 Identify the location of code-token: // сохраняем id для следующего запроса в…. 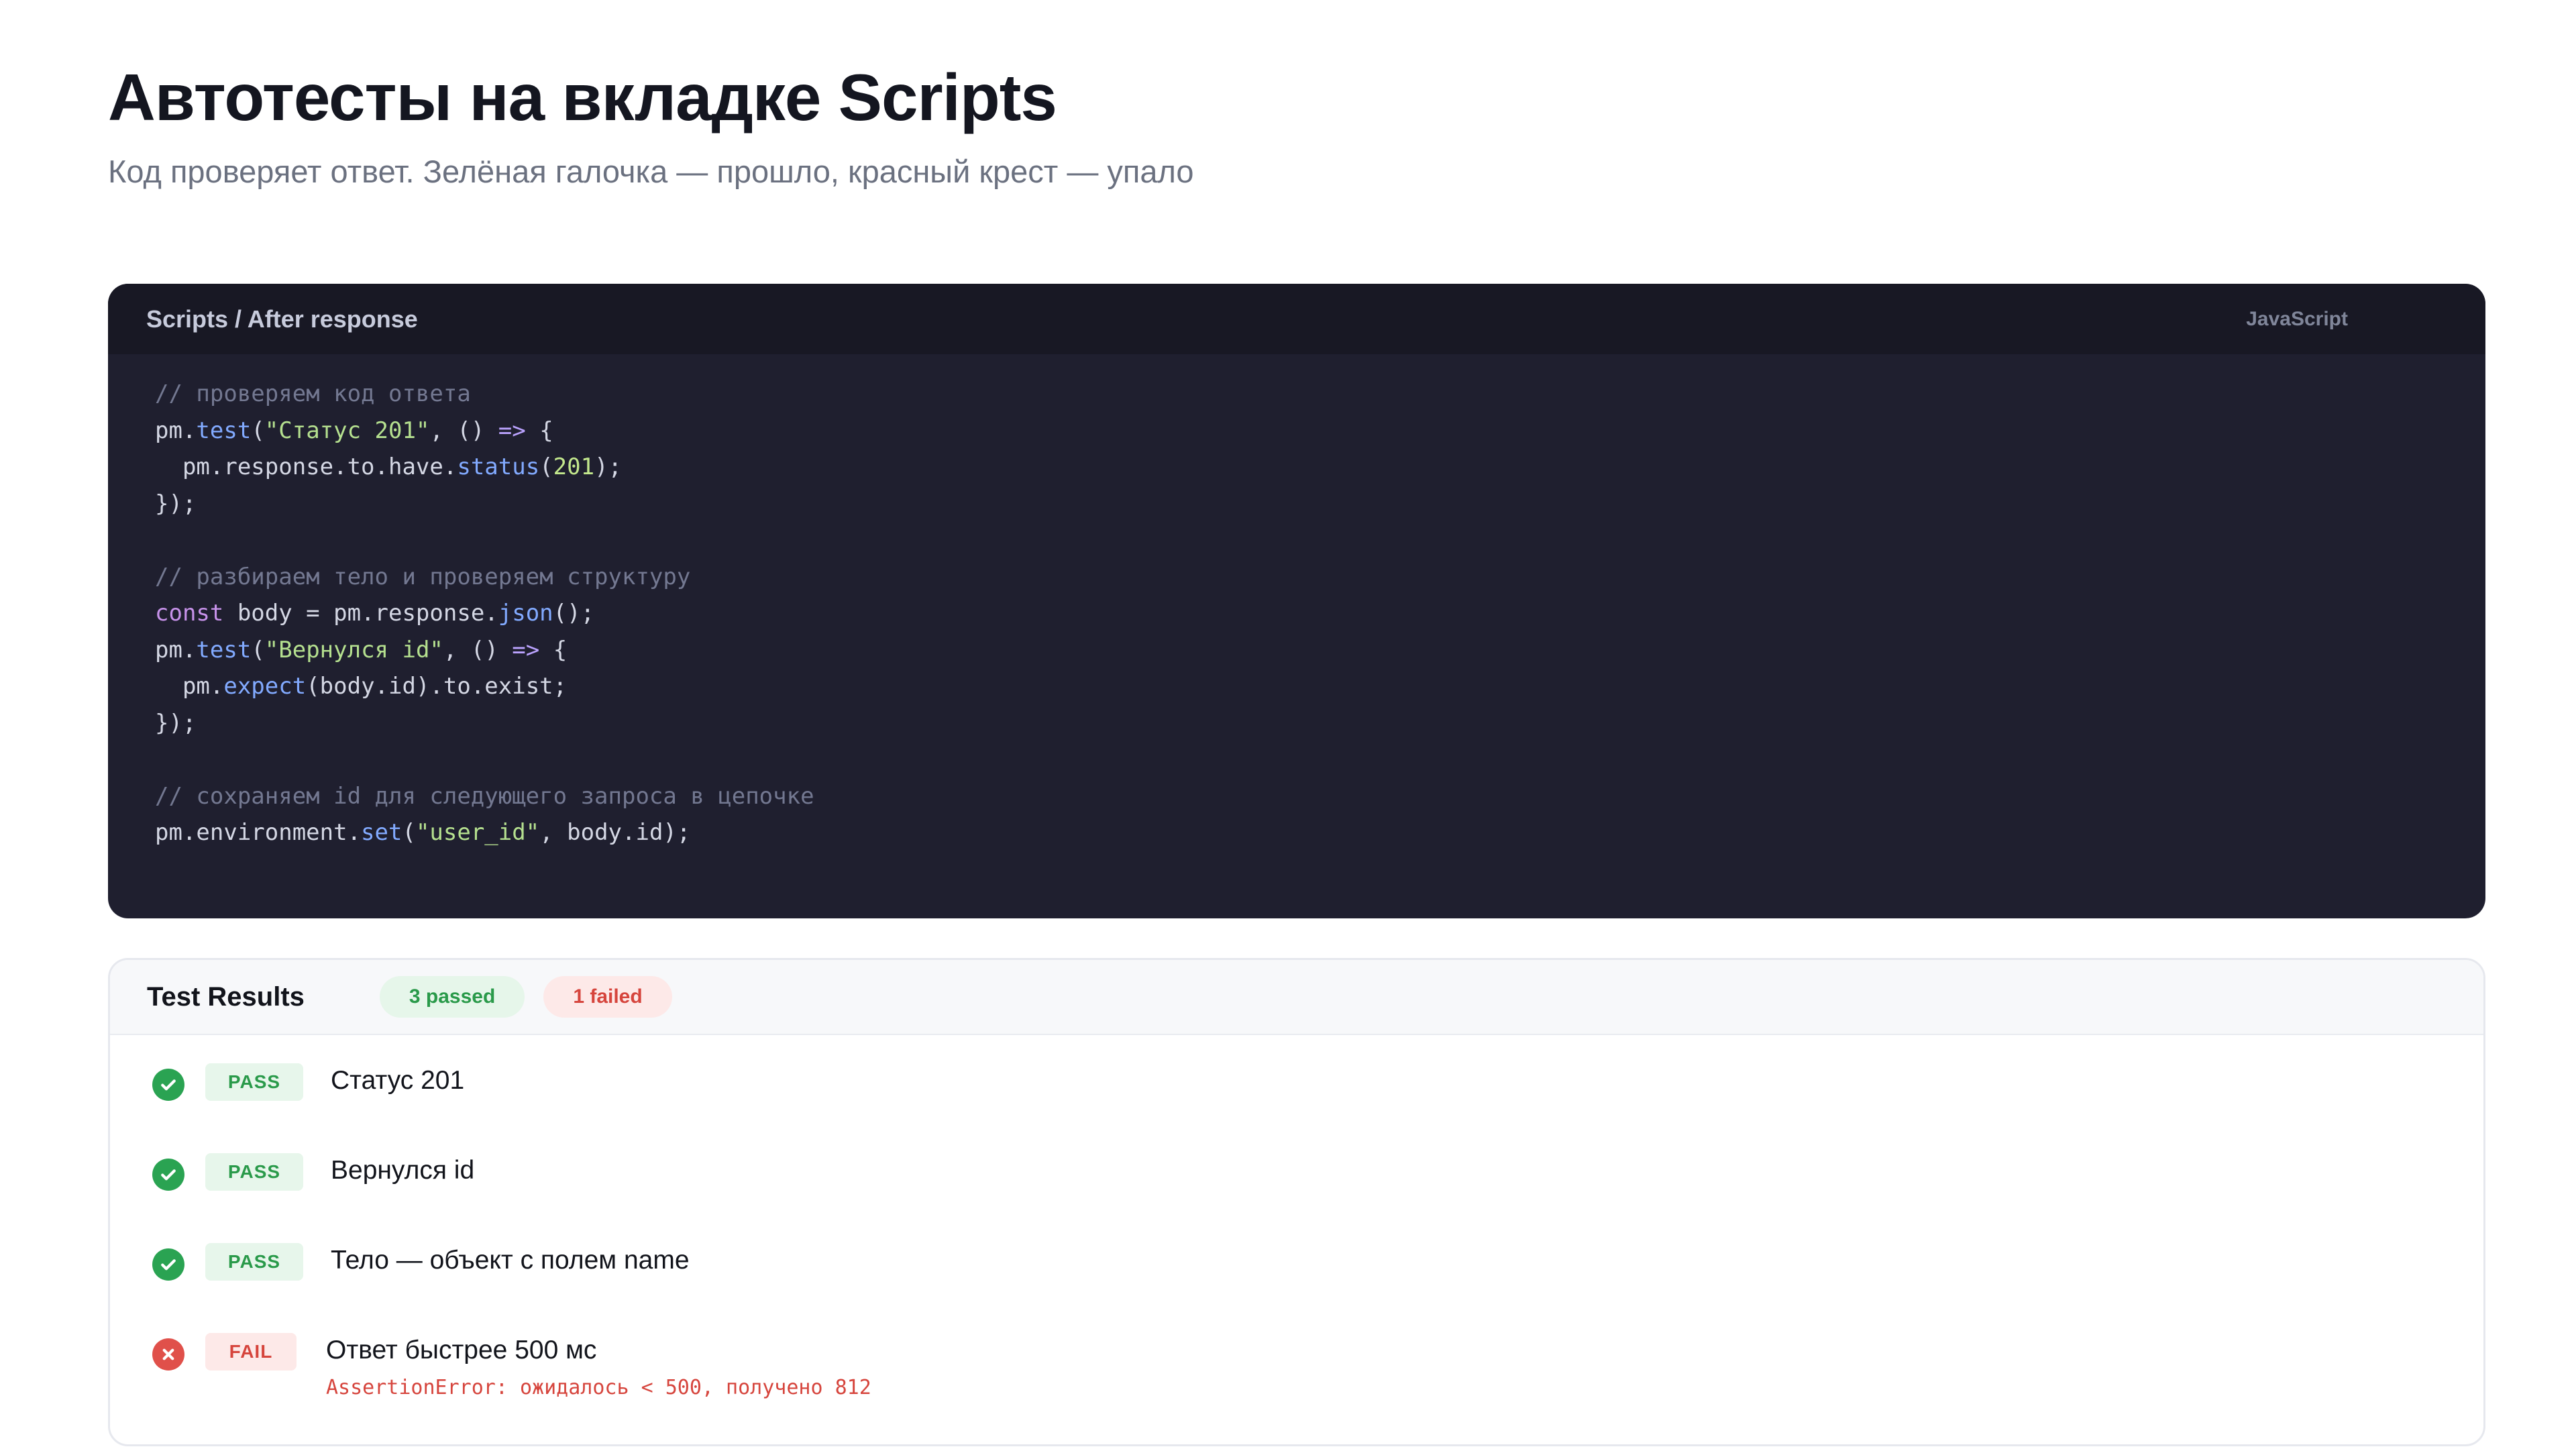
(484, 796).